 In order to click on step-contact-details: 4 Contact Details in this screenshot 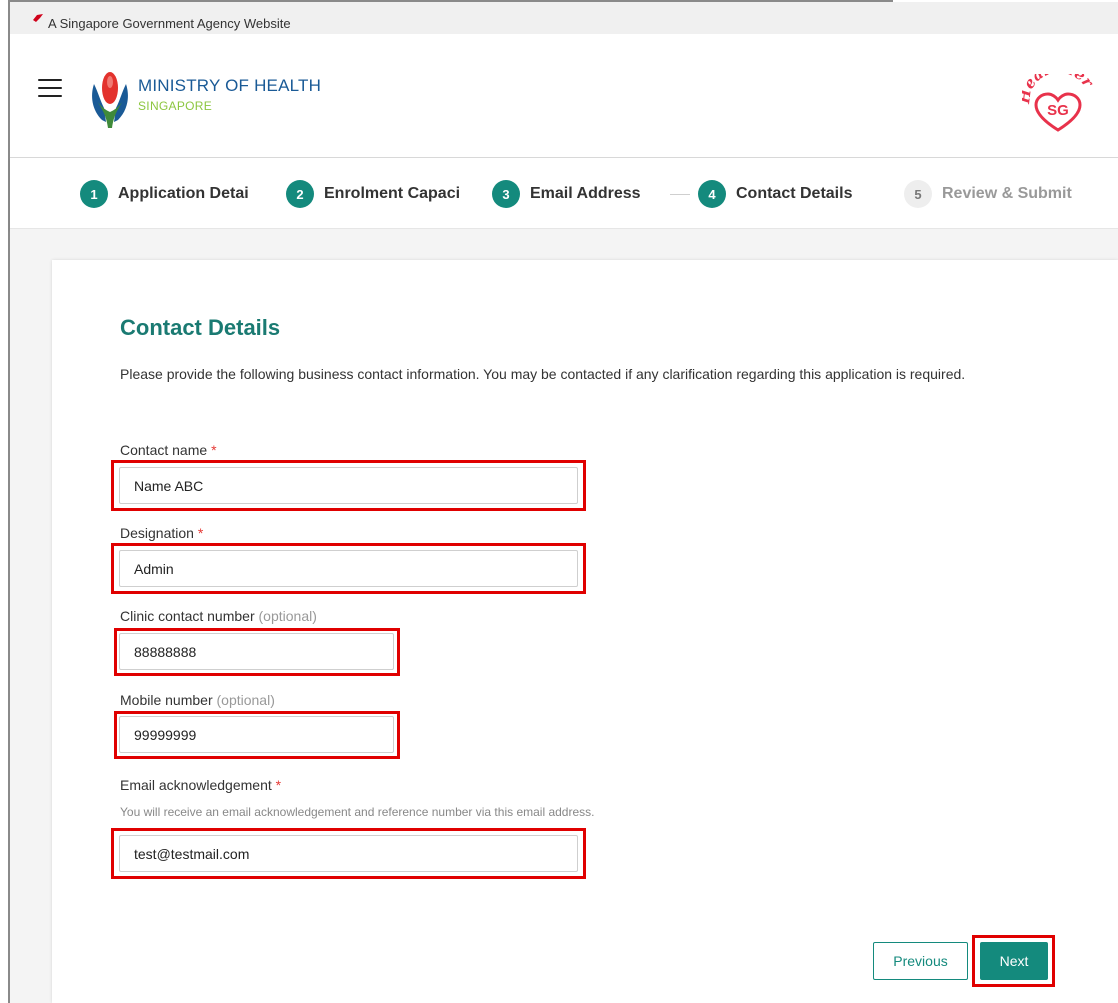, I will do `click(790, 194)`.